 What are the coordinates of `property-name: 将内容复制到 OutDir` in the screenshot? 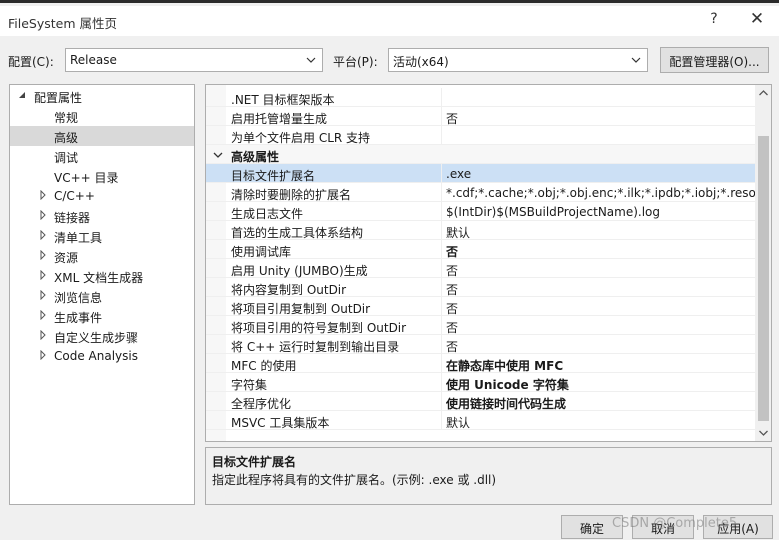 It's located at (289, 290).